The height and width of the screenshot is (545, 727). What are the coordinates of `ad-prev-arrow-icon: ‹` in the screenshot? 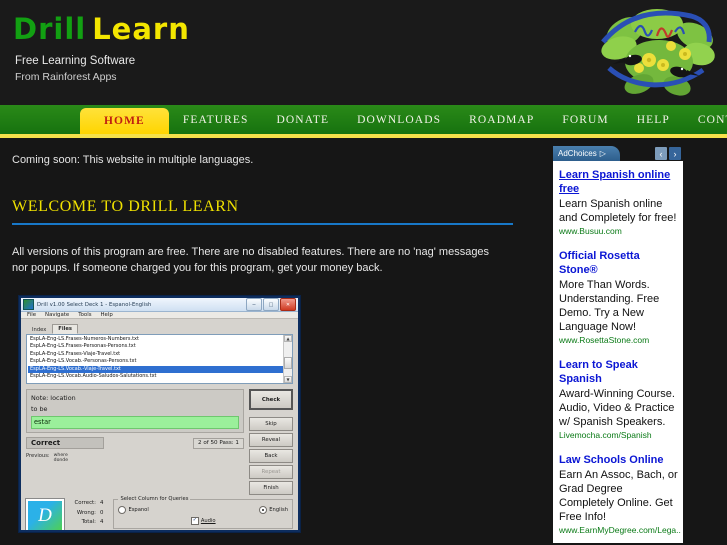 It's located at (661, 153).